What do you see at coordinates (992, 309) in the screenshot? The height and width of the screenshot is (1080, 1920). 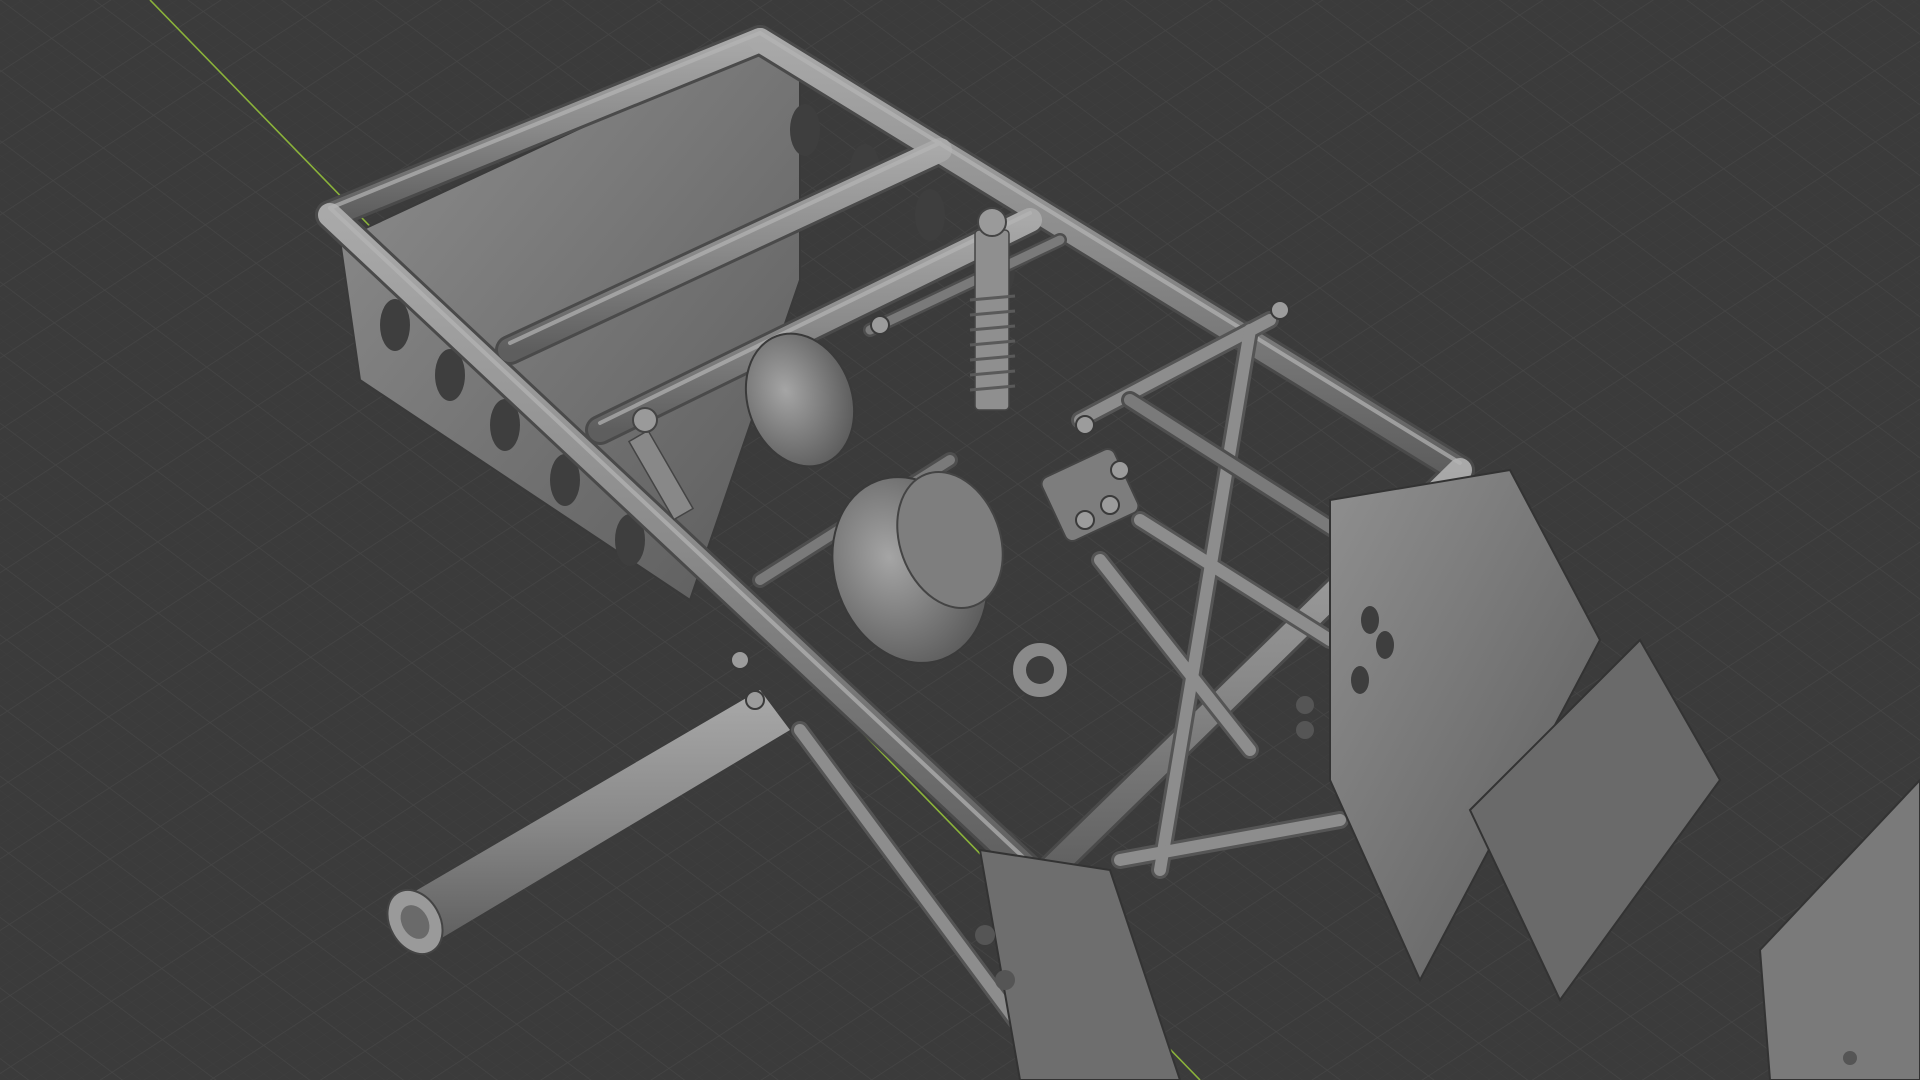 I see `coilover-shock-right` at bounding box center [992, 309].